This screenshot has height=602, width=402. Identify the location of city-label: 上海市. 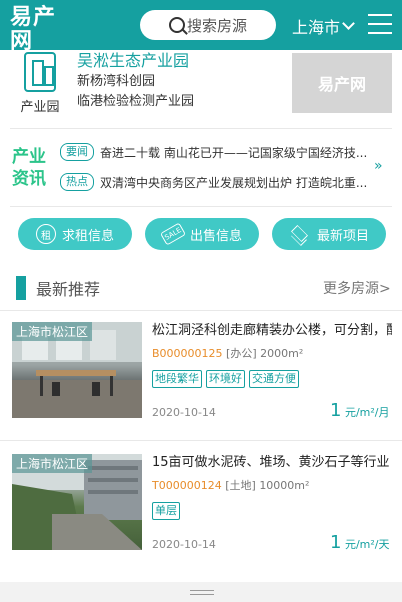
(316, 27).